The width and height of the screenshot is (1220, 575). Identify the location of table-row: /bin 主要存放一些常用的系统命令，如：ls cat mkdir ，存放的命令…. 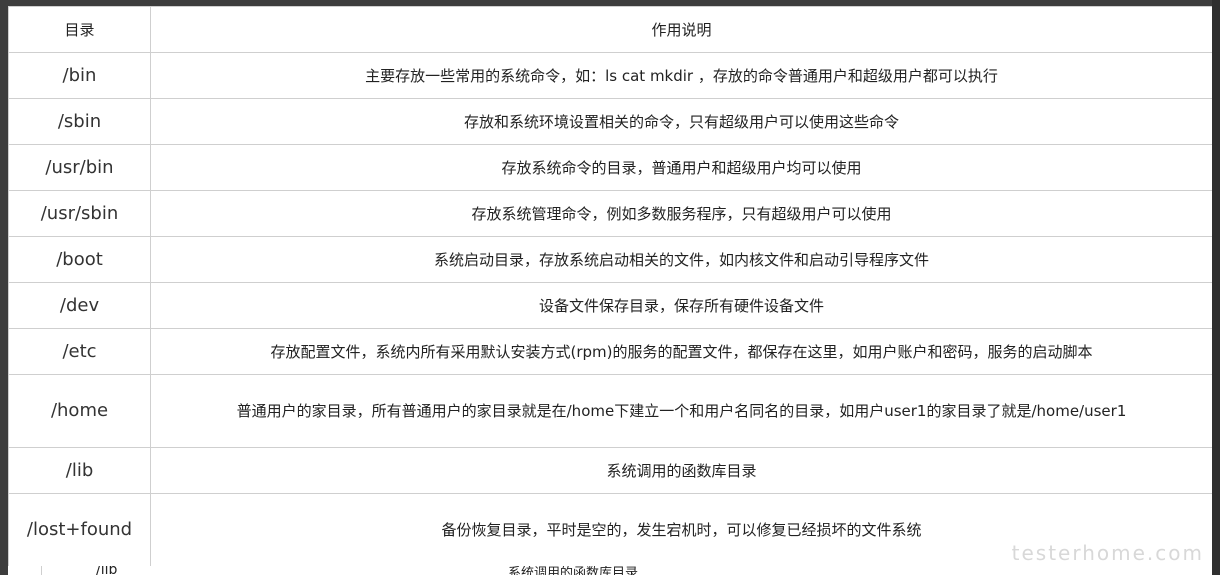
(610, 75).